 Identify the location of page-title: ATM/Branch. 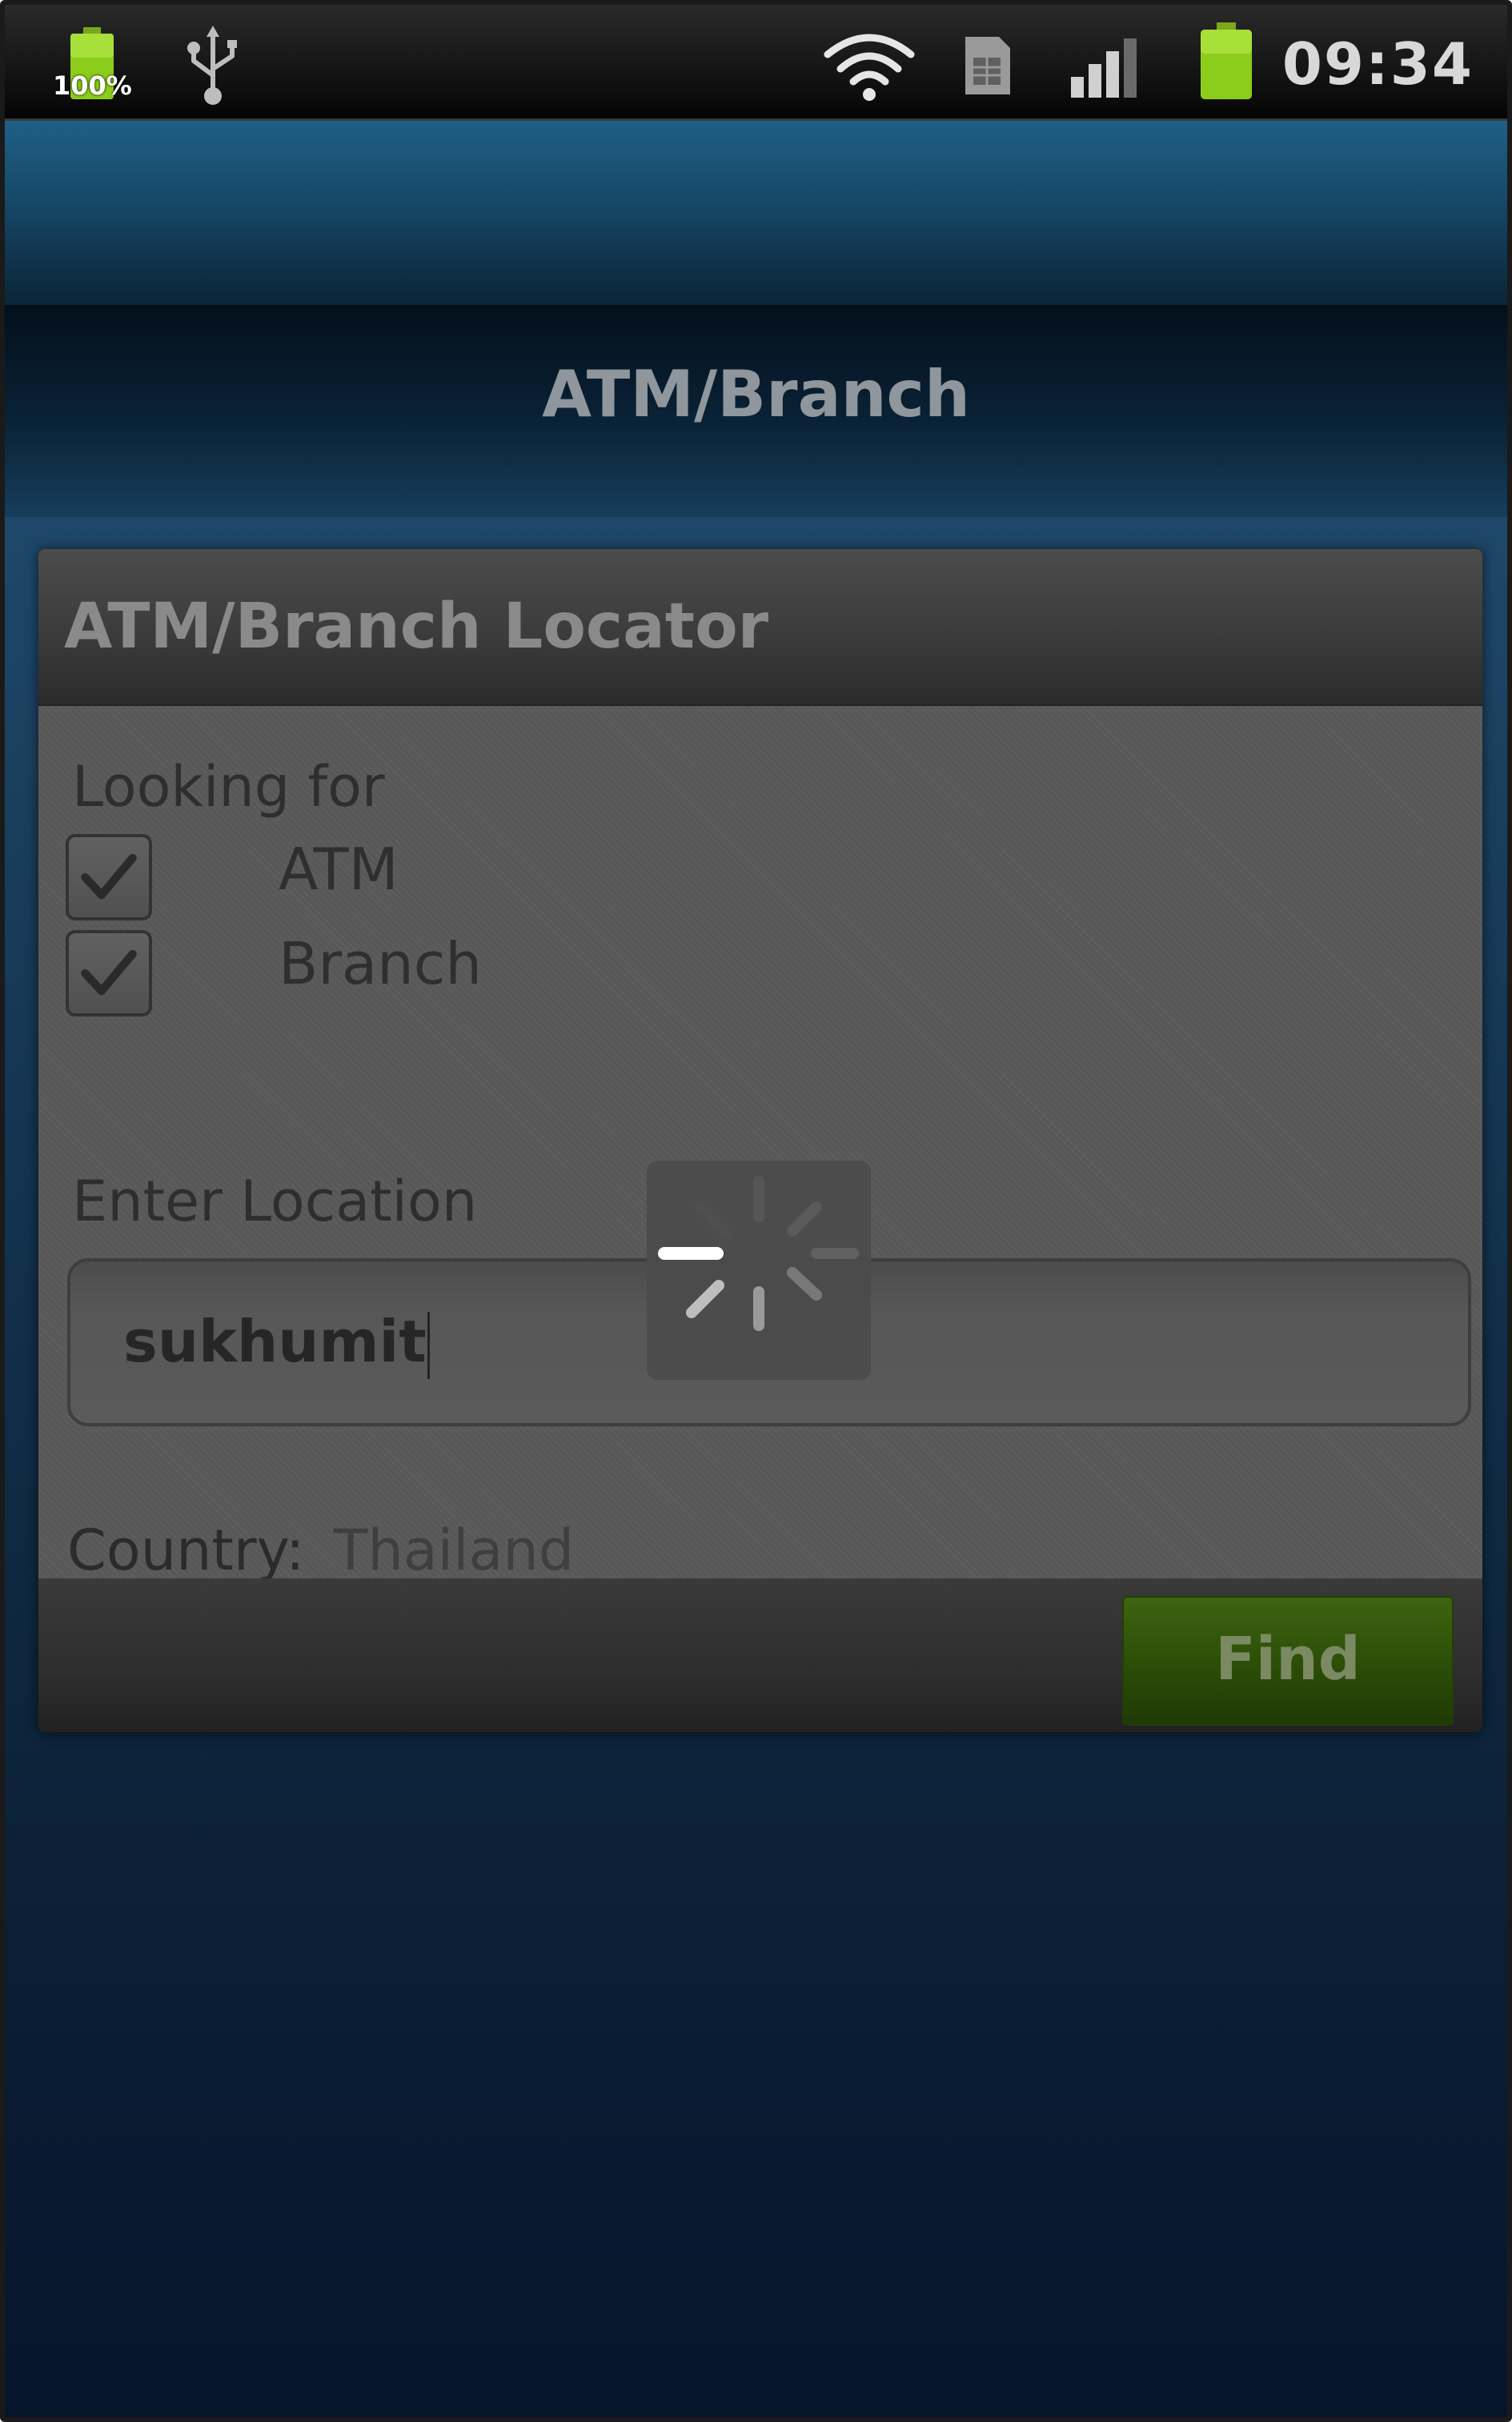
(756, 394).